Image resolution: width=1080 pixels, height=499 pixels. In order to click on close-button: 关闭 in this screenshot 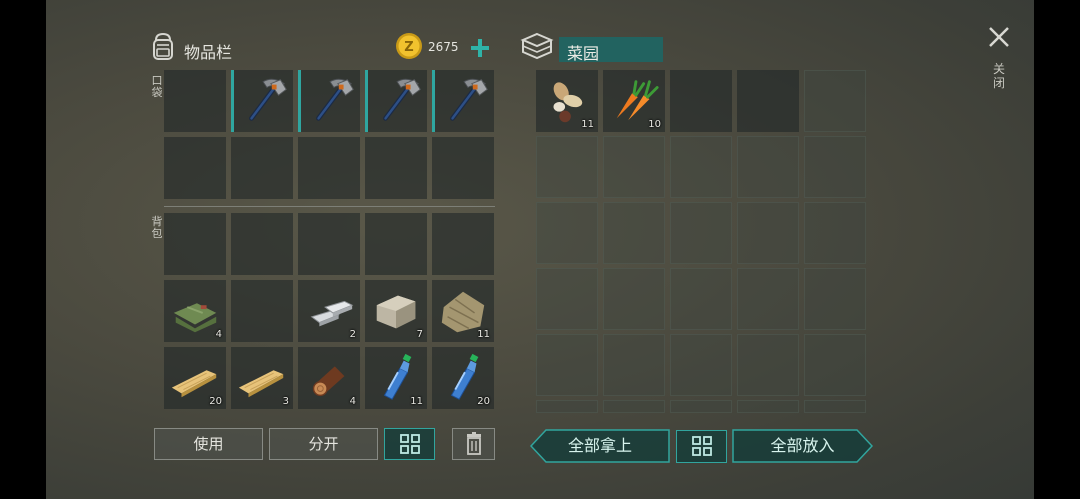, I will do `click(1000, 62)`.